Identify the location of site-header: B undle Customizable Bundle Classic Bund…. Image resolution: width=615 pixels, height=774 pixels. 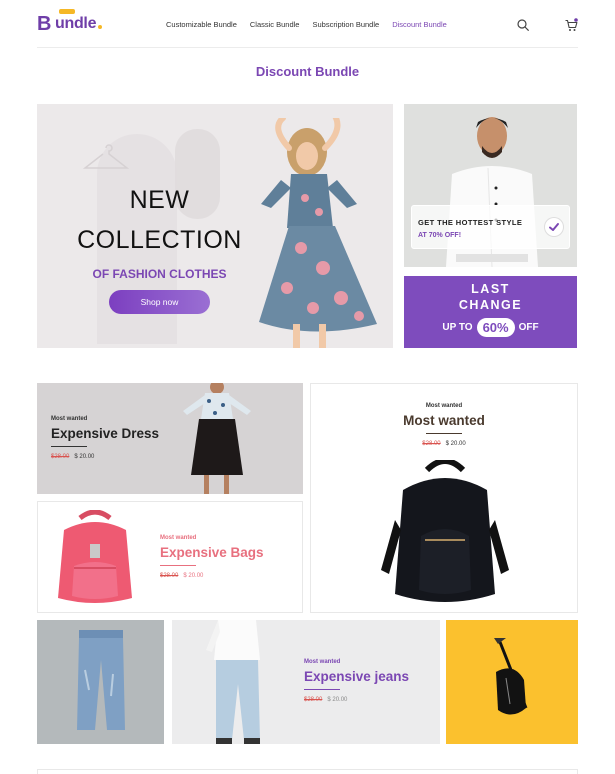
(307, 24).